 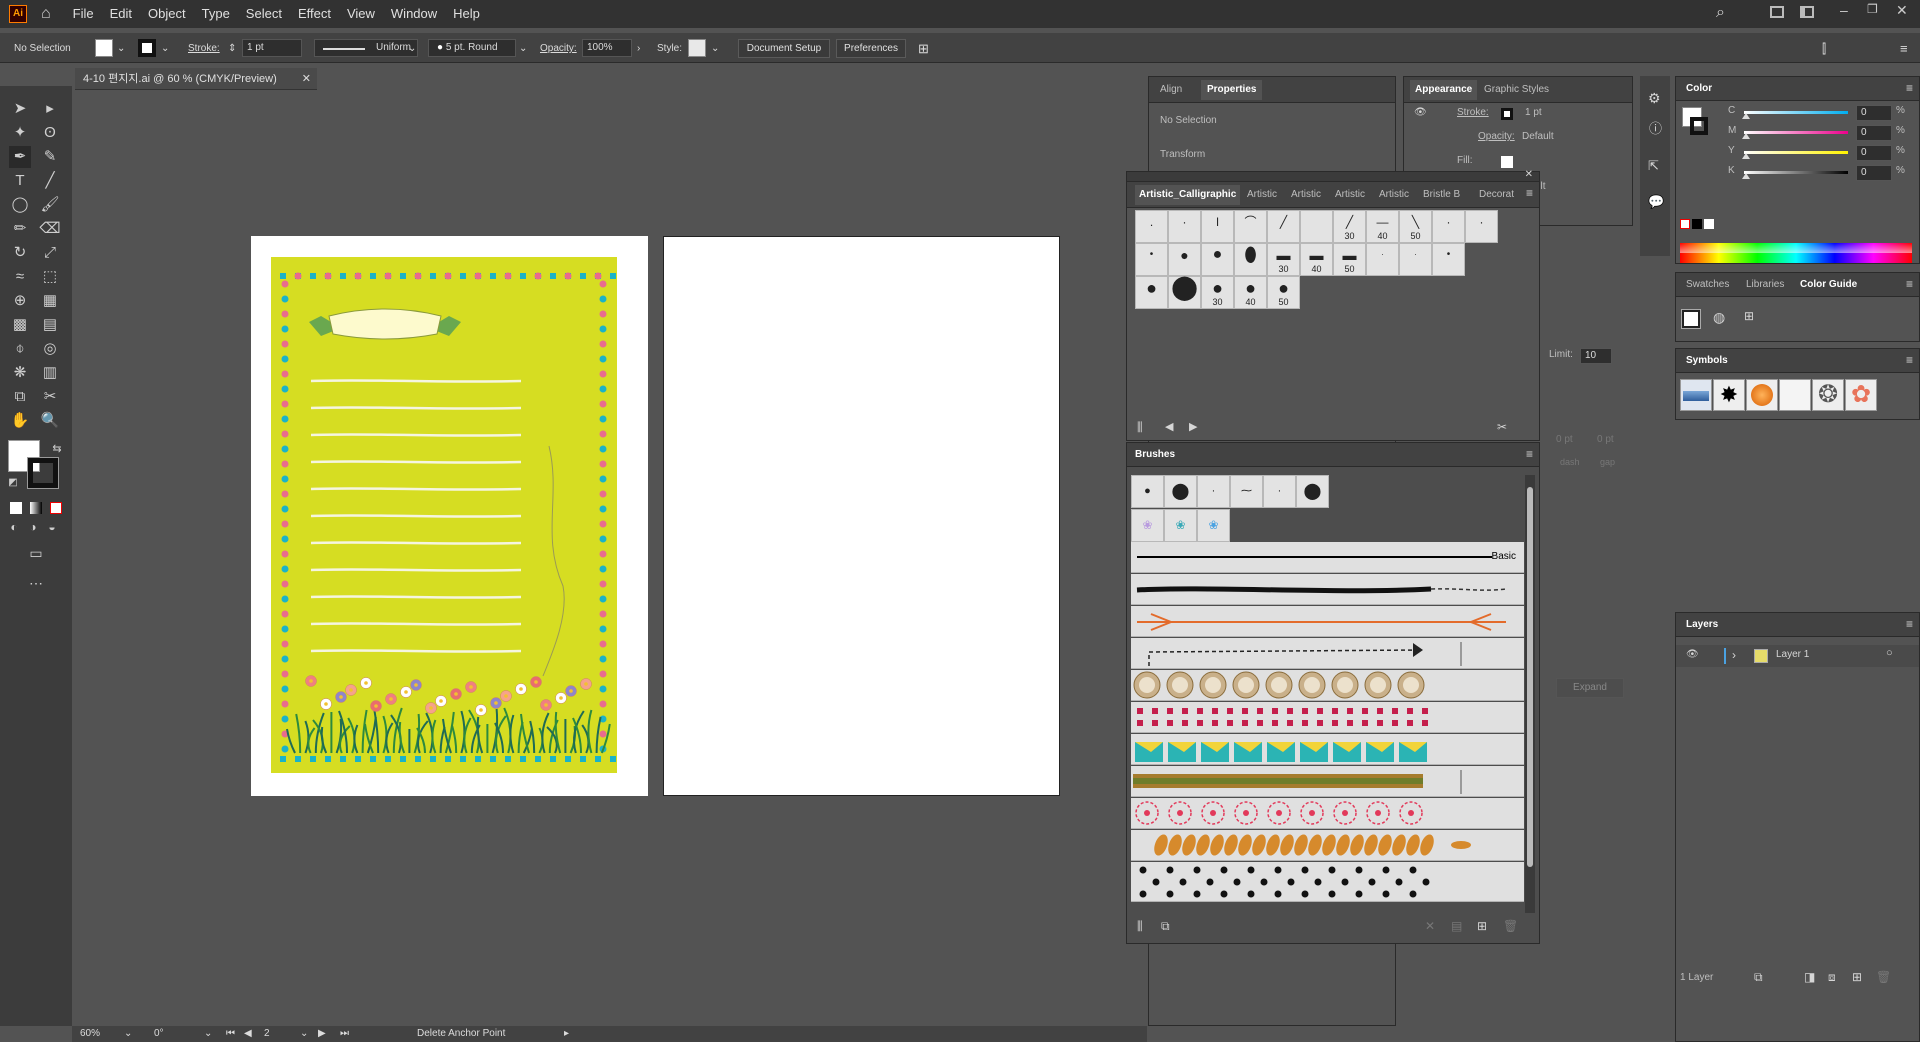 I want to click on zoom-level: 60%, so click(x=90, y=1034).